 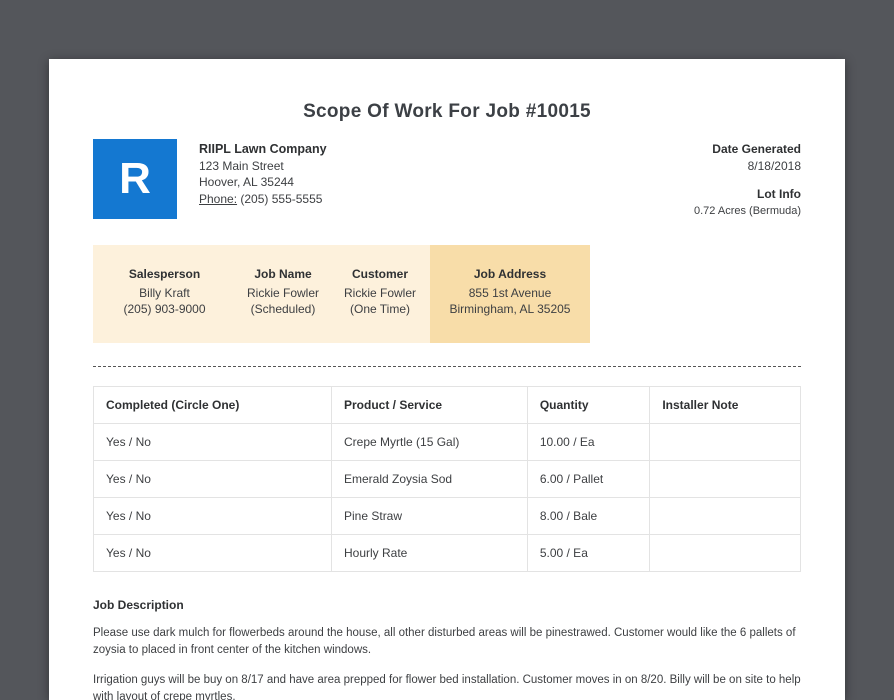 I want to click on lot-info-value: 0.72 Acres (Bermuda), so click(x=747, y=210).